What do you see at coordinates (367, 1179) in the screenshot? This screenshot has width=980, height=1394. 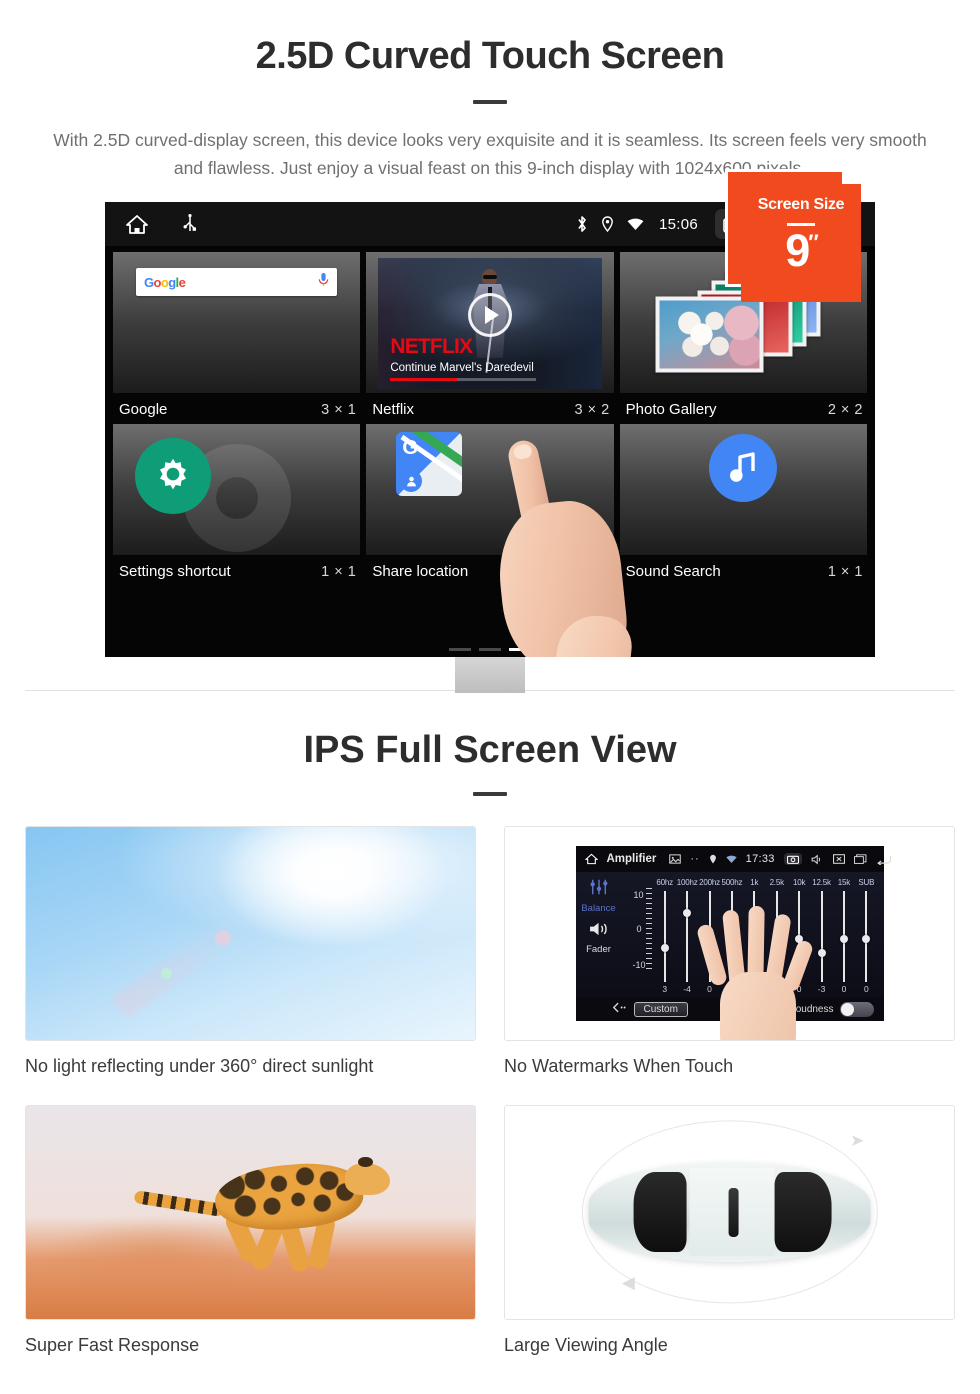 I see `cheetah-head` at bounding box center [367, 1179].